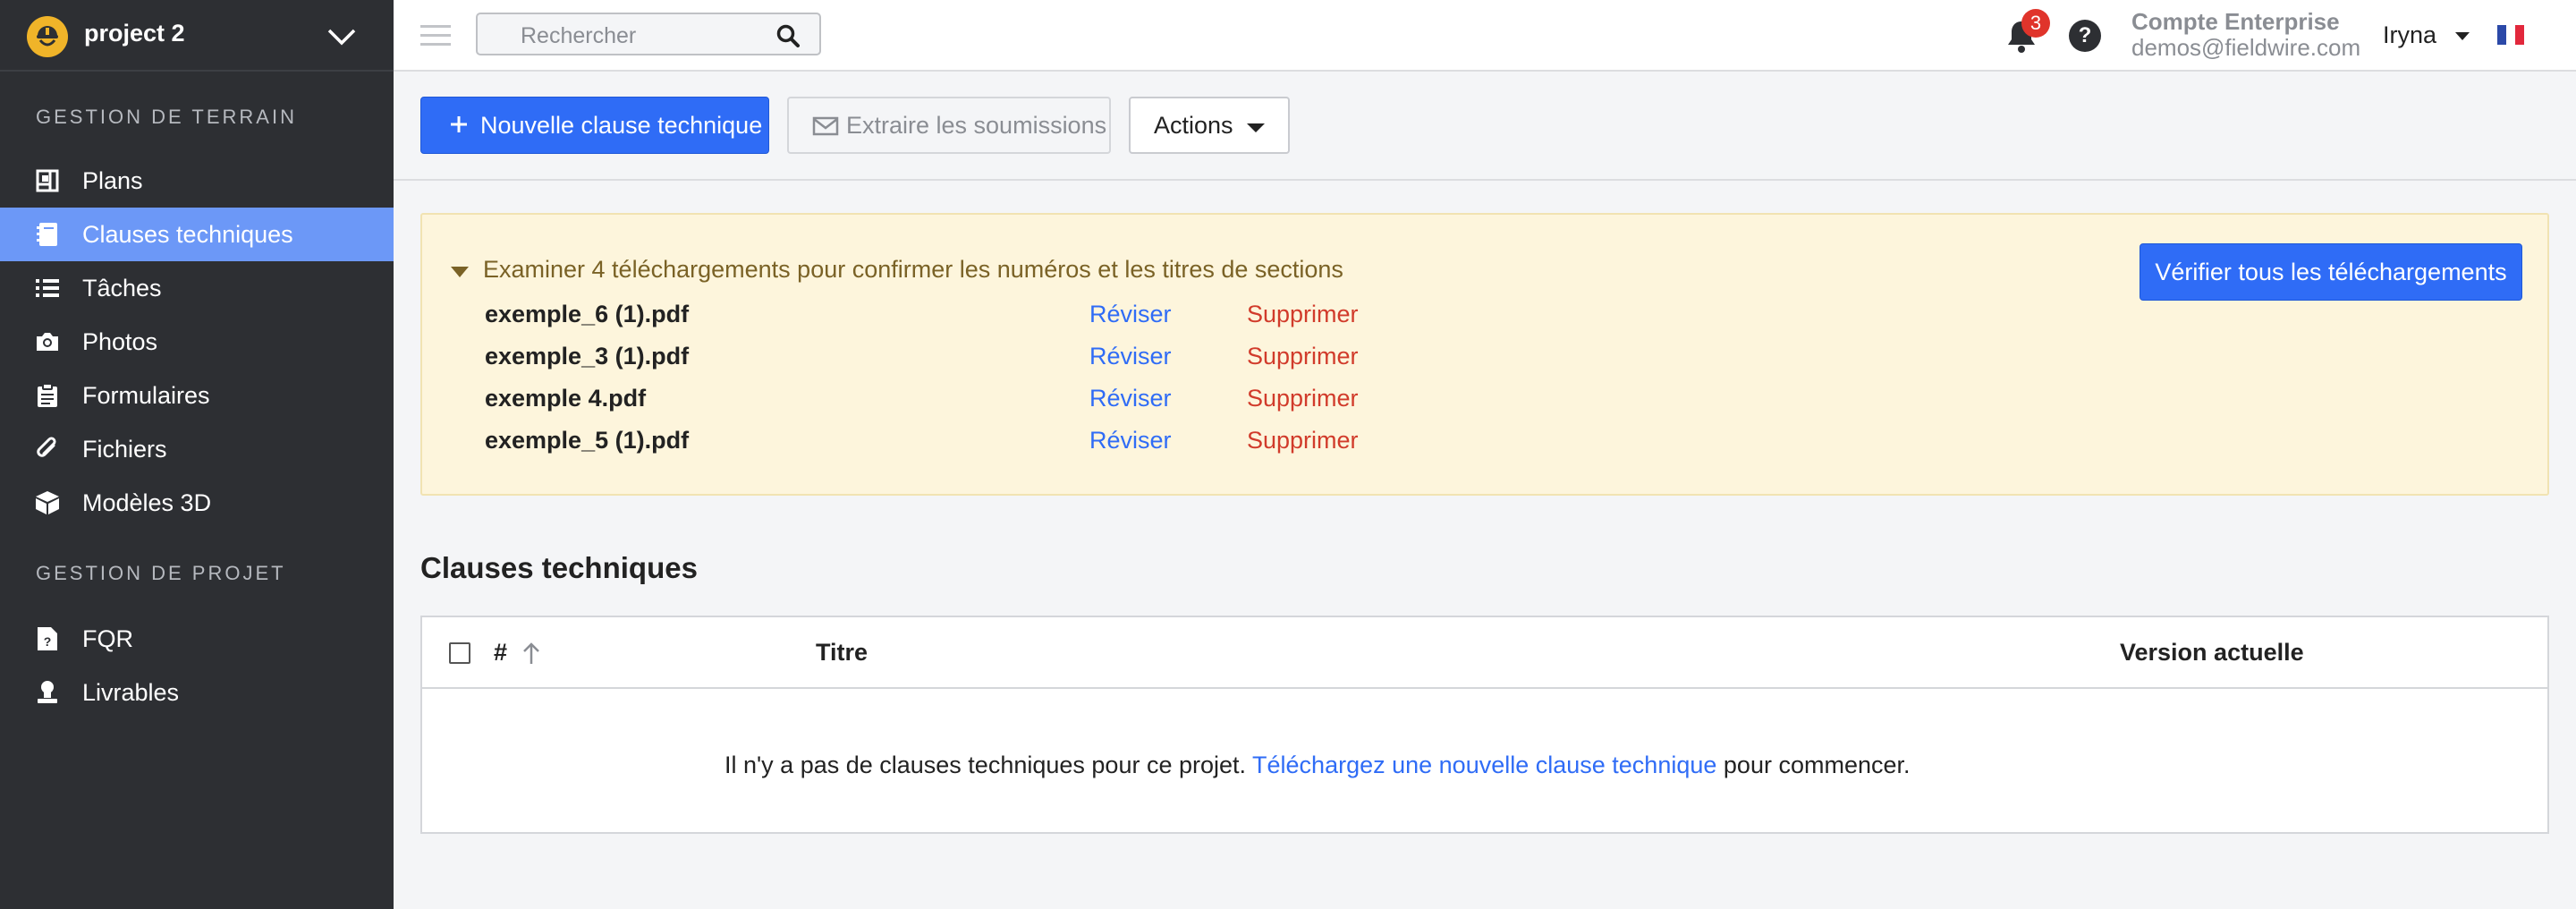 This screenshot has height=909, width=2576. I want to click on fieldwire-logo-icon, so click(47, 36).